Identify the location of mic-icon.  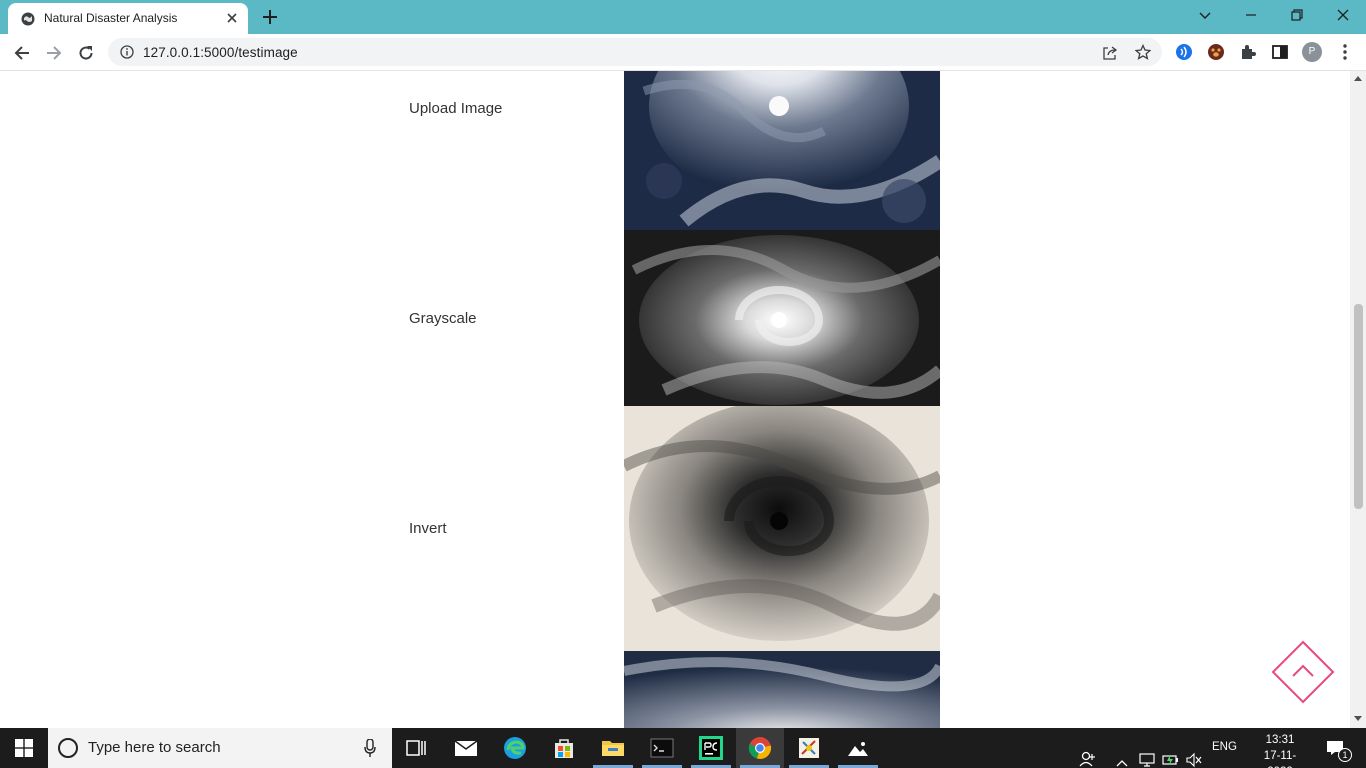
(370, 748).